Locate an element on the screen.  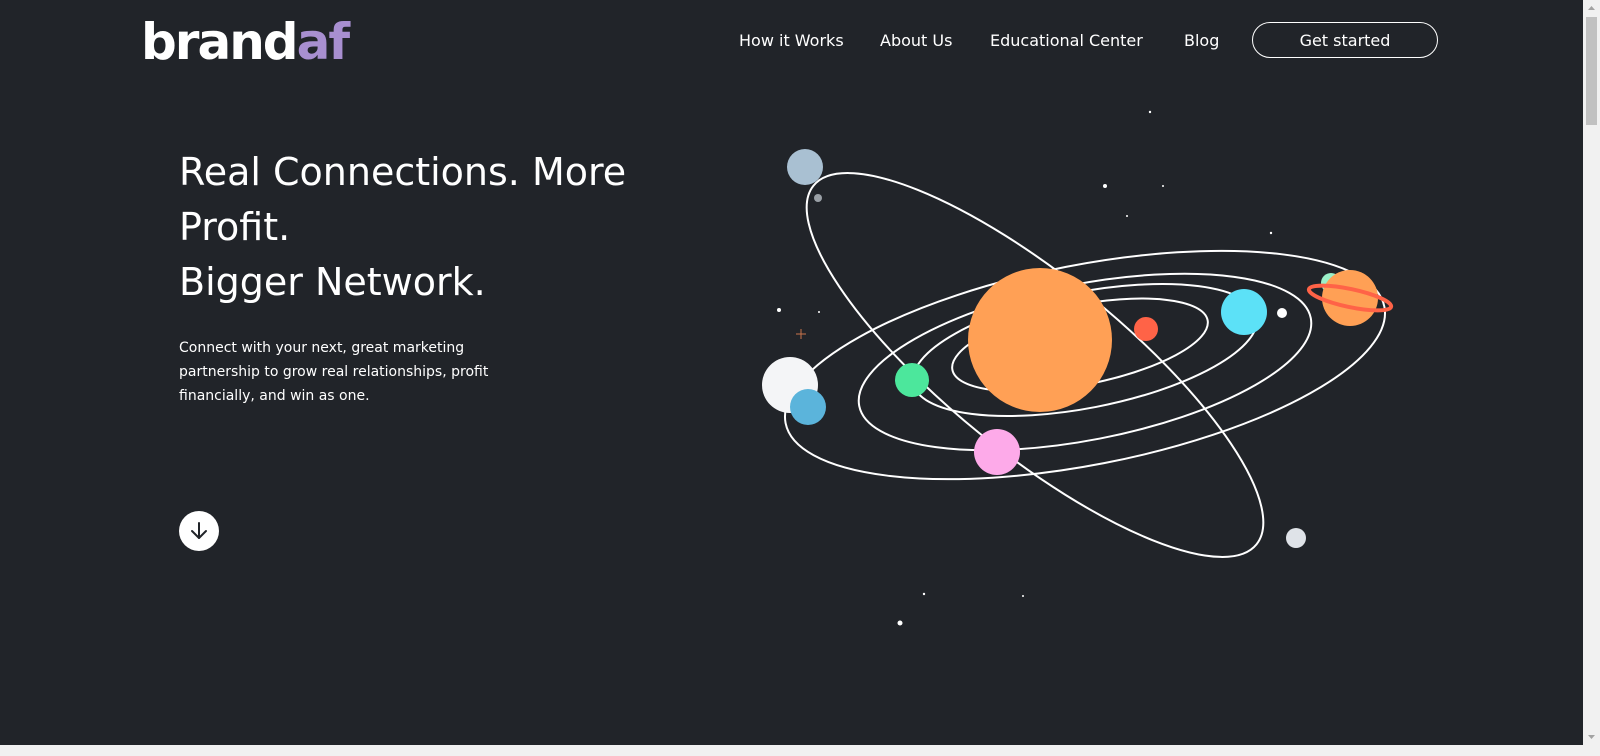
sun is located at coordinates (1040, 340).